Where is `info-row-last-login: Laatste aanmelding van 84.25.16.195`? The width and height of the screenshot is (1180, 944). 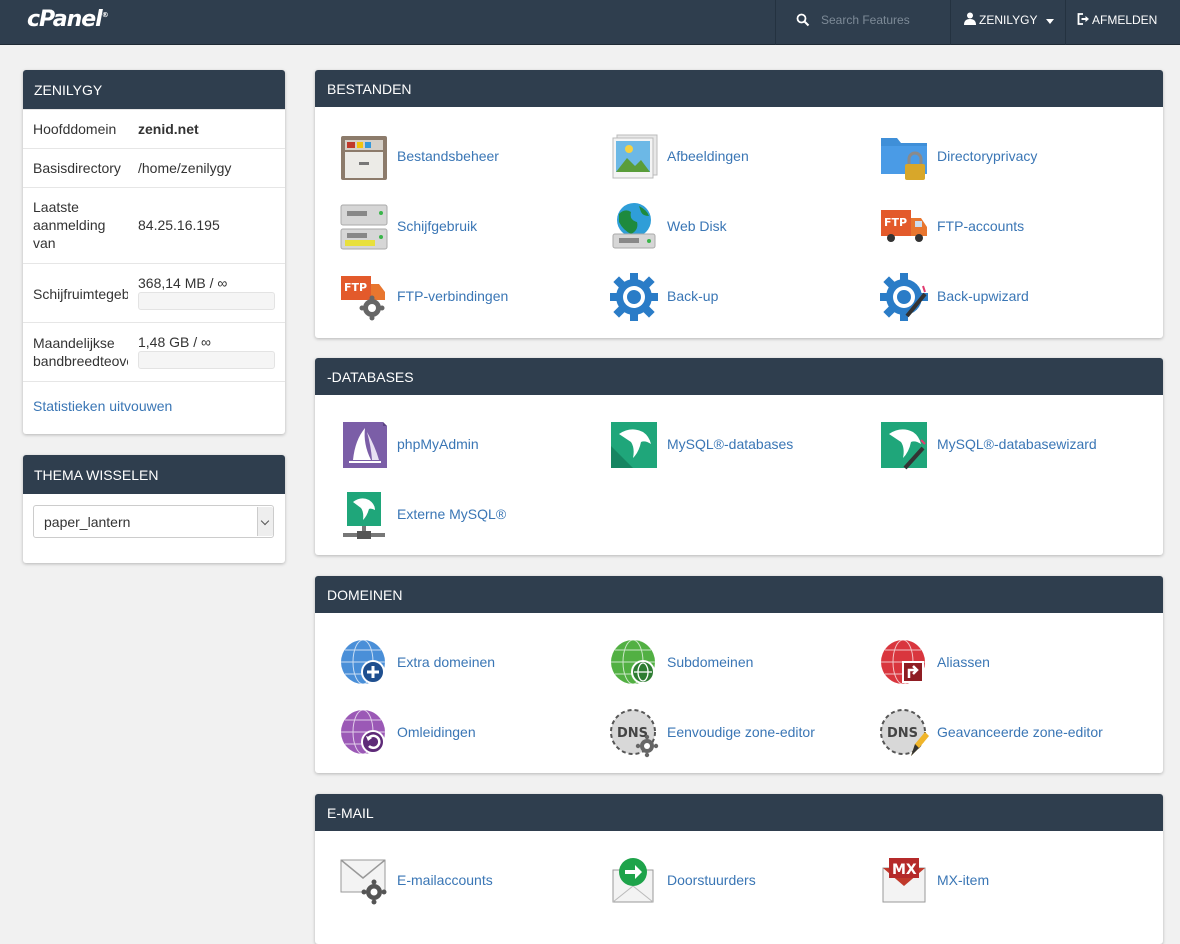
info-row-last-login: Laatste aanmelding van 84.25.16.195 is located at coordinates (154, 225).